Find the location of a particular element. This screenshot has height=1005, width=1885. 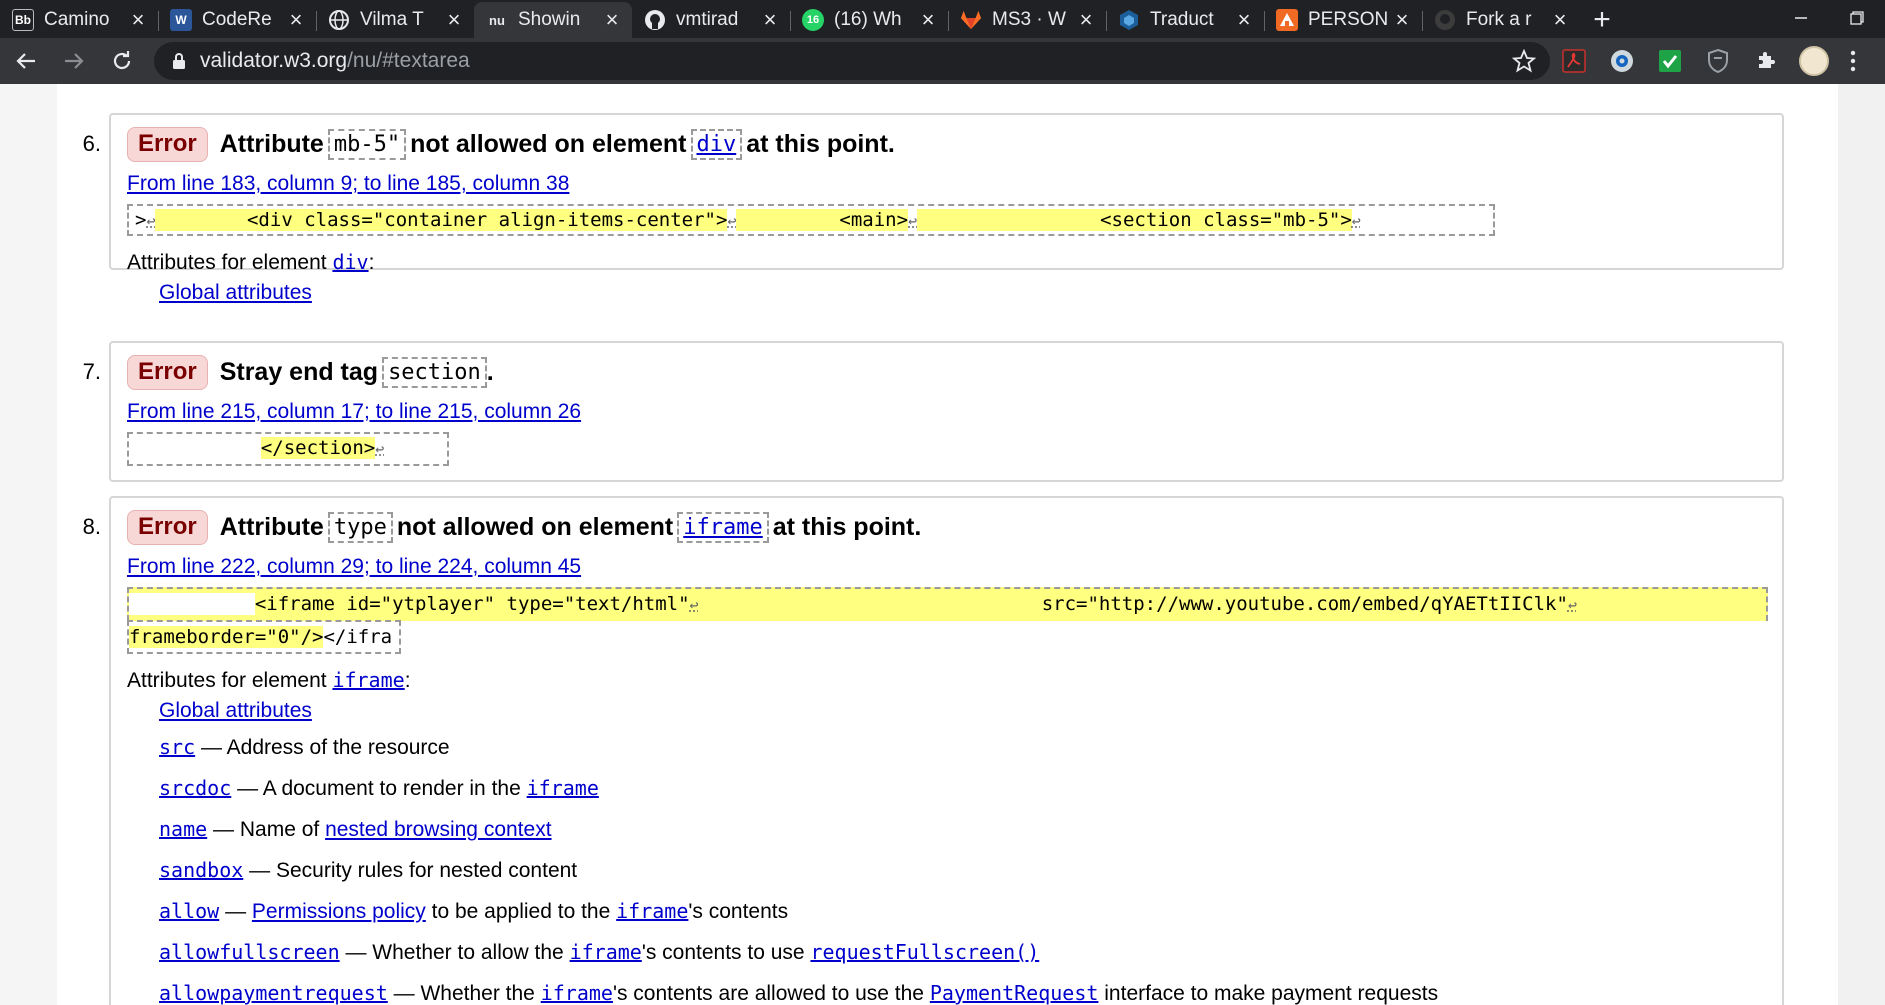

gitlab-icon is located at coordinates (971, 20).